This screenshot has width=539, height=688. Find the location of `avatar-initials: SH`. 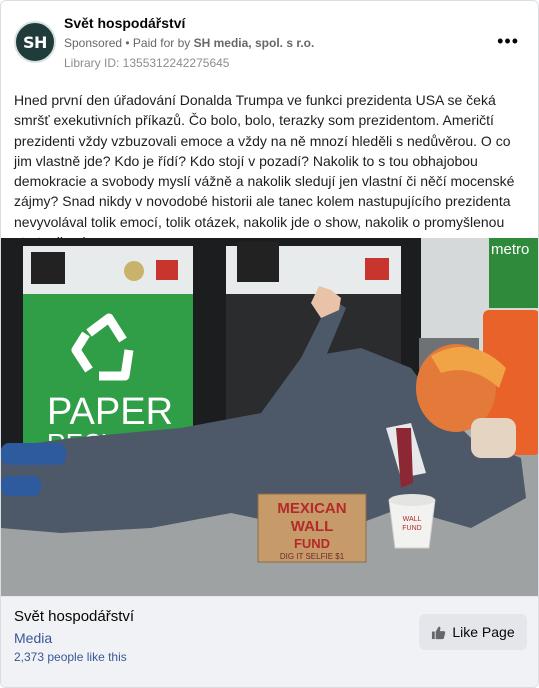

avatar-initials: SH is located at coordinates (35, 42).